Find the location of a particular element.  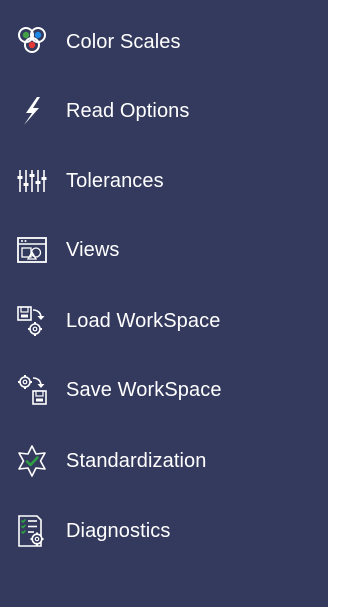

menu-item-label: Diagnostics is located at coordinates (118, 530).